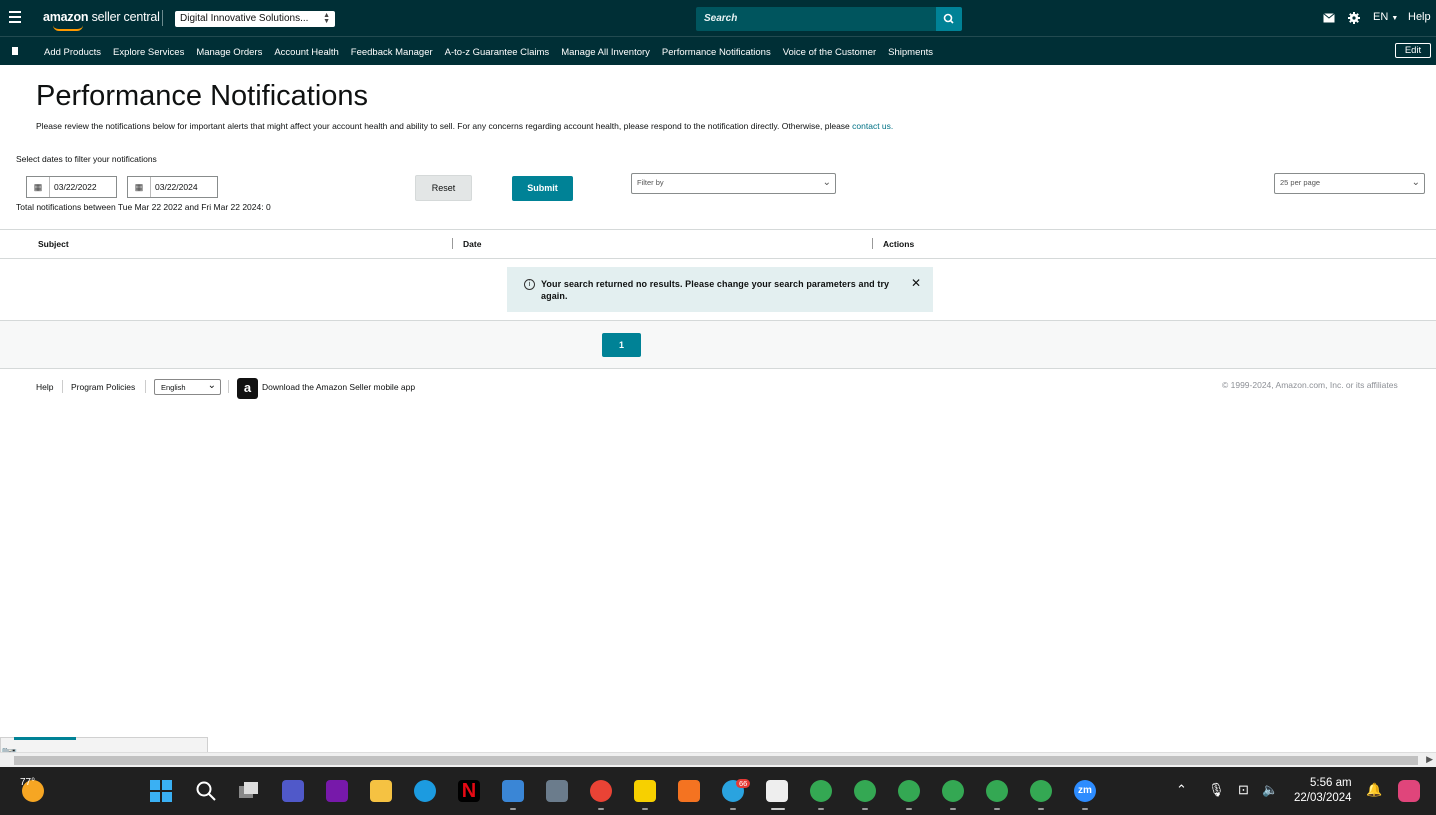  What do you see at coordinates (816, 19) in the screenshot?
I see `search-input: Search` at bounding box center [816, 19].